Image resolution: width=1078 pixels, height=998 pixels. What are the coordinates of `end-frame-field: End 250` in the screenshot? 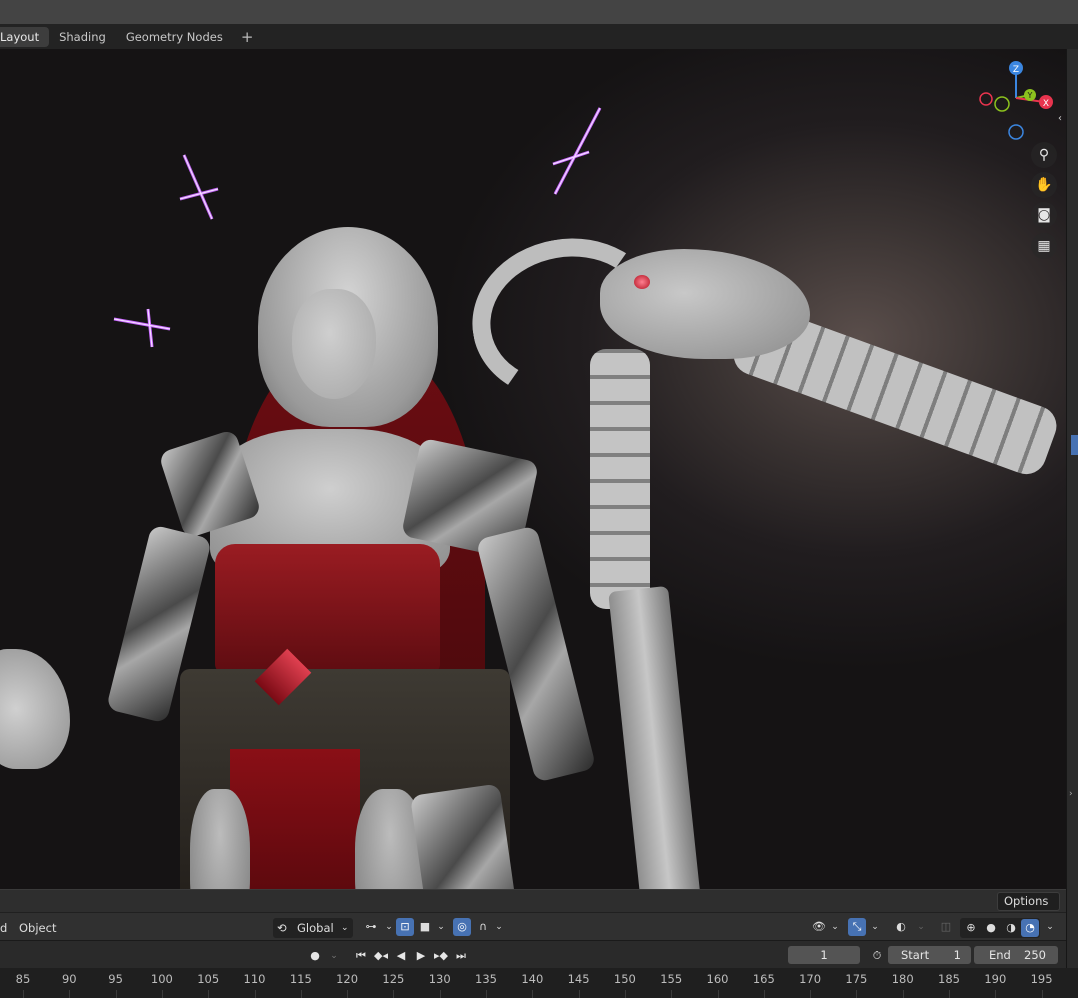 It's located at (1016, 955).